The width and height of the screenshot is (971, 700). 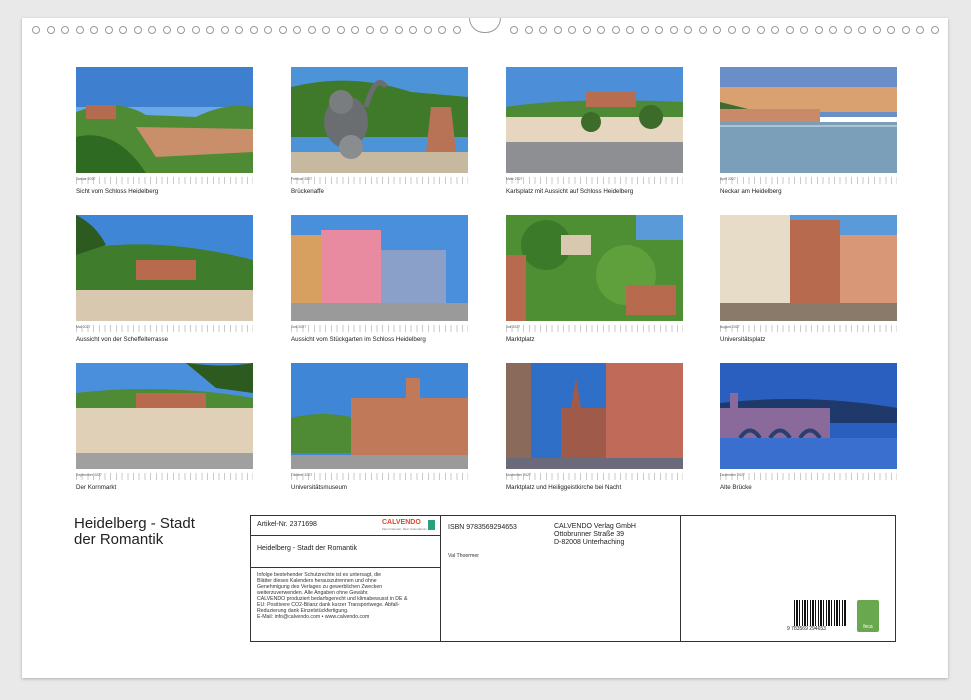 What do you see at coordinates (302, 475) in the screenshot?
I see `month-name: Oktober 2027` at bounding box center [302, 475].